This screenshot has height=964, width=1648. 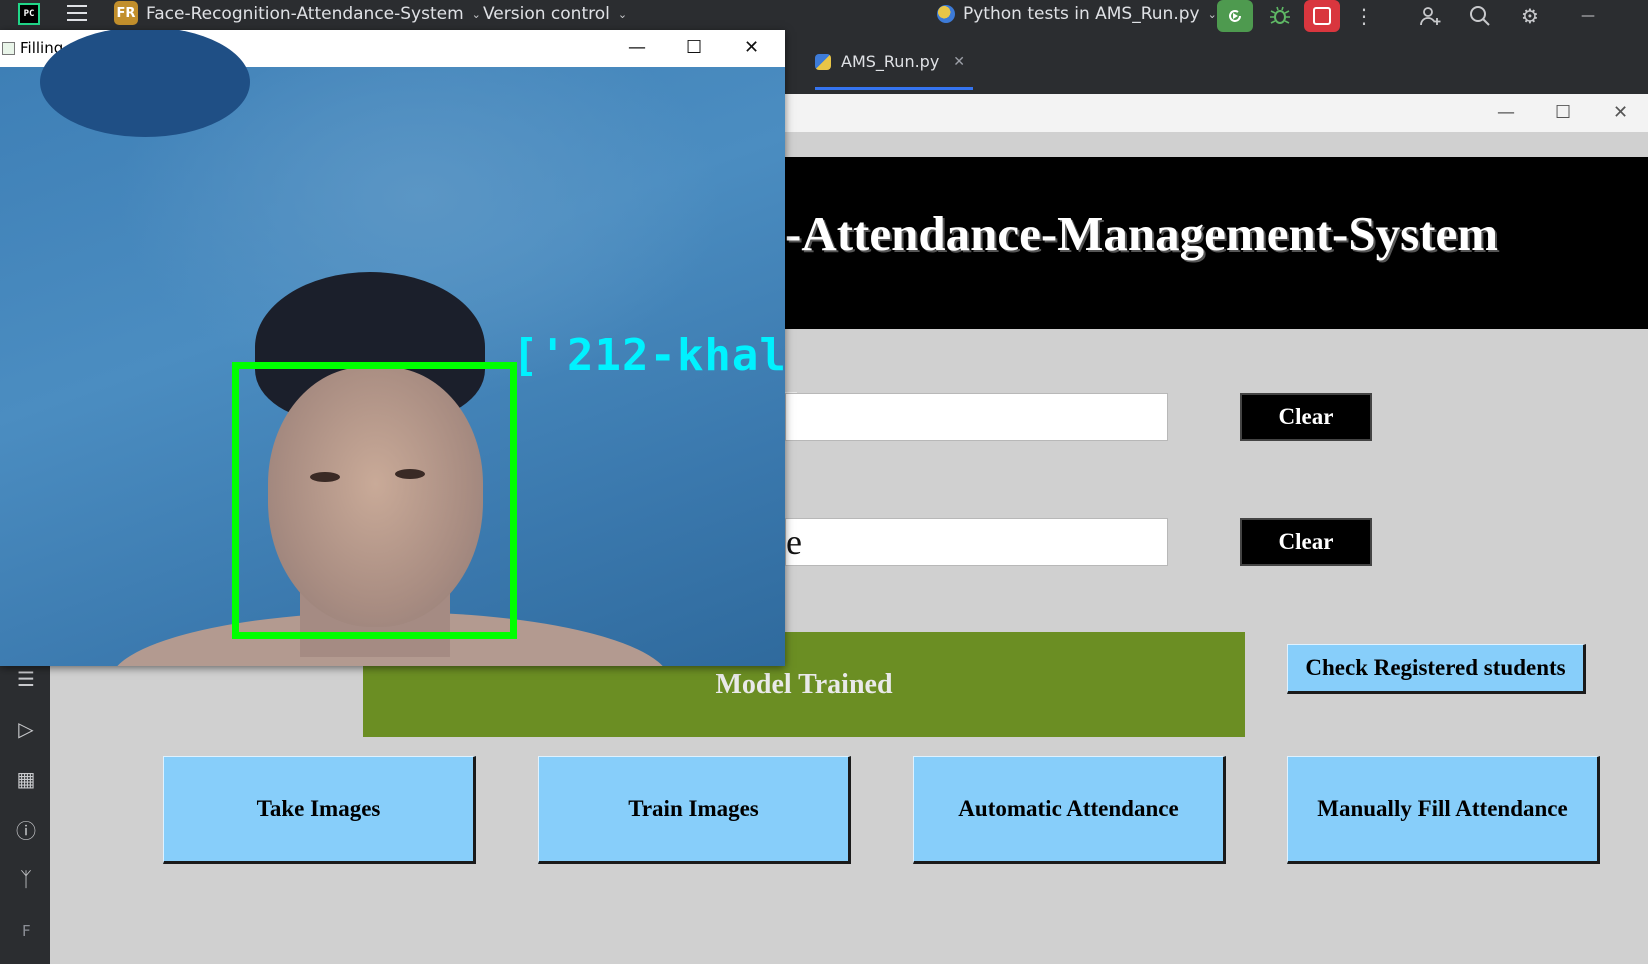 I want to click on tab-label: AMS_Run.py, so click(x=890, y=61).